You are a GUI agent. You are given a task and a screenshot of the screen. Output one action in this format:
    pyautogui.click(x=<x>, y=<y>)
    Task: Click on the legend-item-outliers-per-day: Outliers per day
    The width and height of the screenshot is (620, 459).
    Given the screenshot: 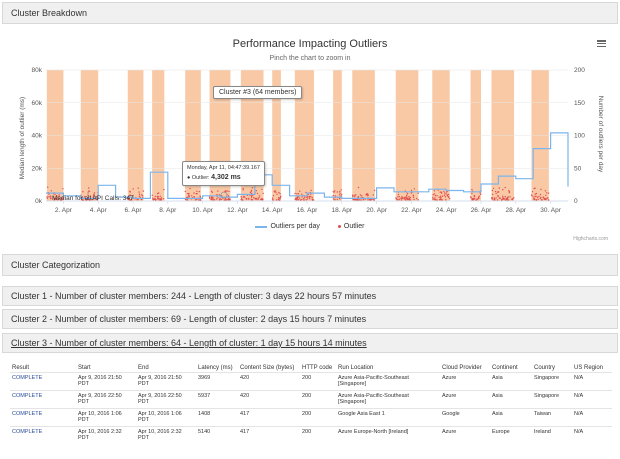 What is the action you would take?
    pyautogui.click(x=287, y=226)
    